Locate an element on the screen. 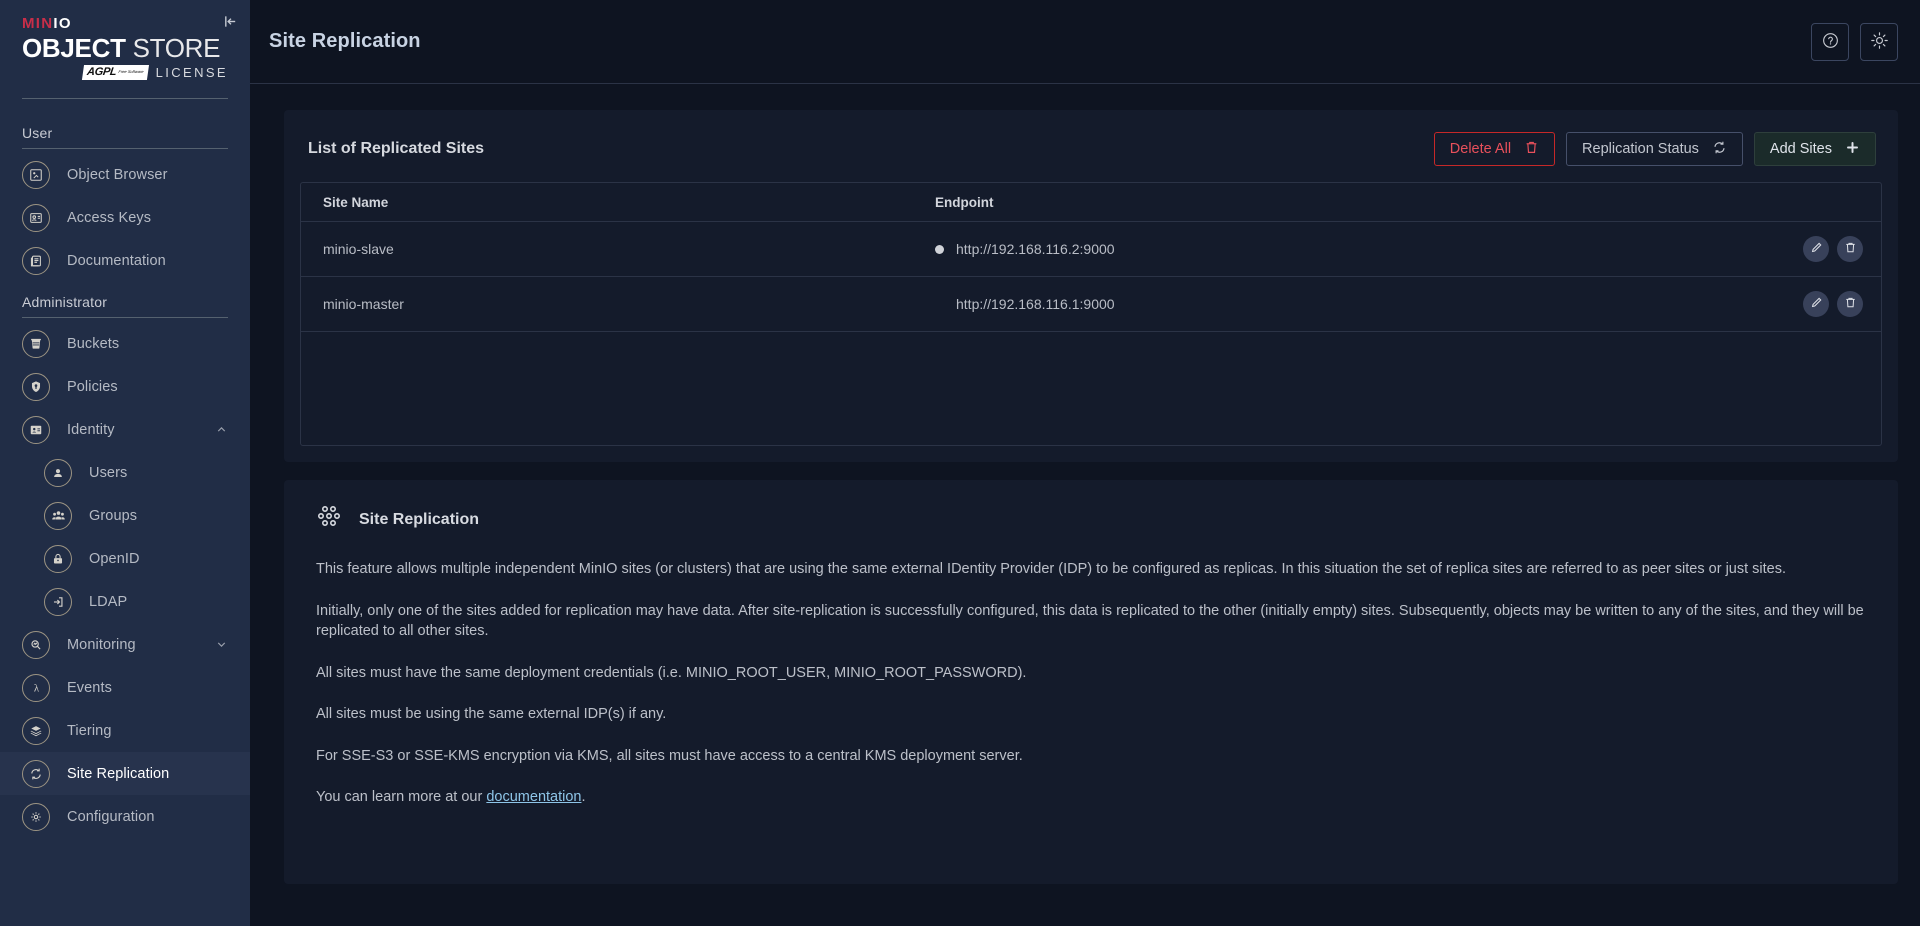 The width and height of the screenshot is (1920, 926). sidebar-item-buckets: Buckets is located at coordinates (125, 343).